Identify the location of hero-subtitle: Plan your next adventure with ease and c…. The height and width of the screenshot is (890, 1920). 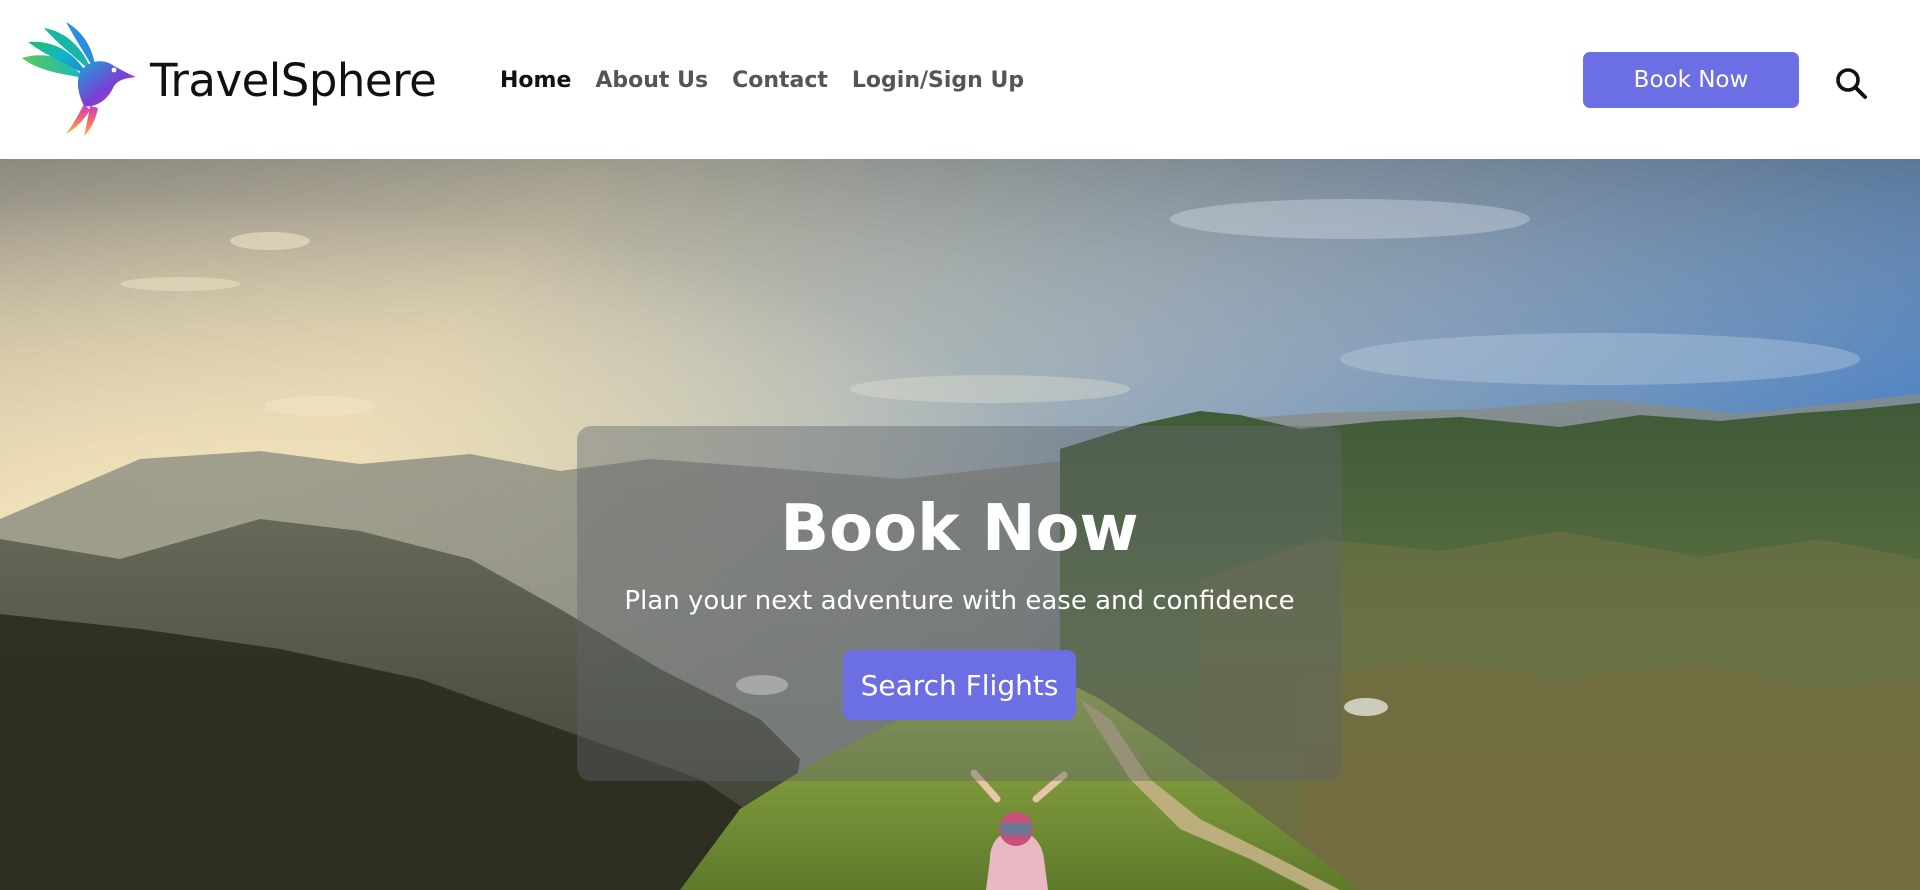
(959, 601).